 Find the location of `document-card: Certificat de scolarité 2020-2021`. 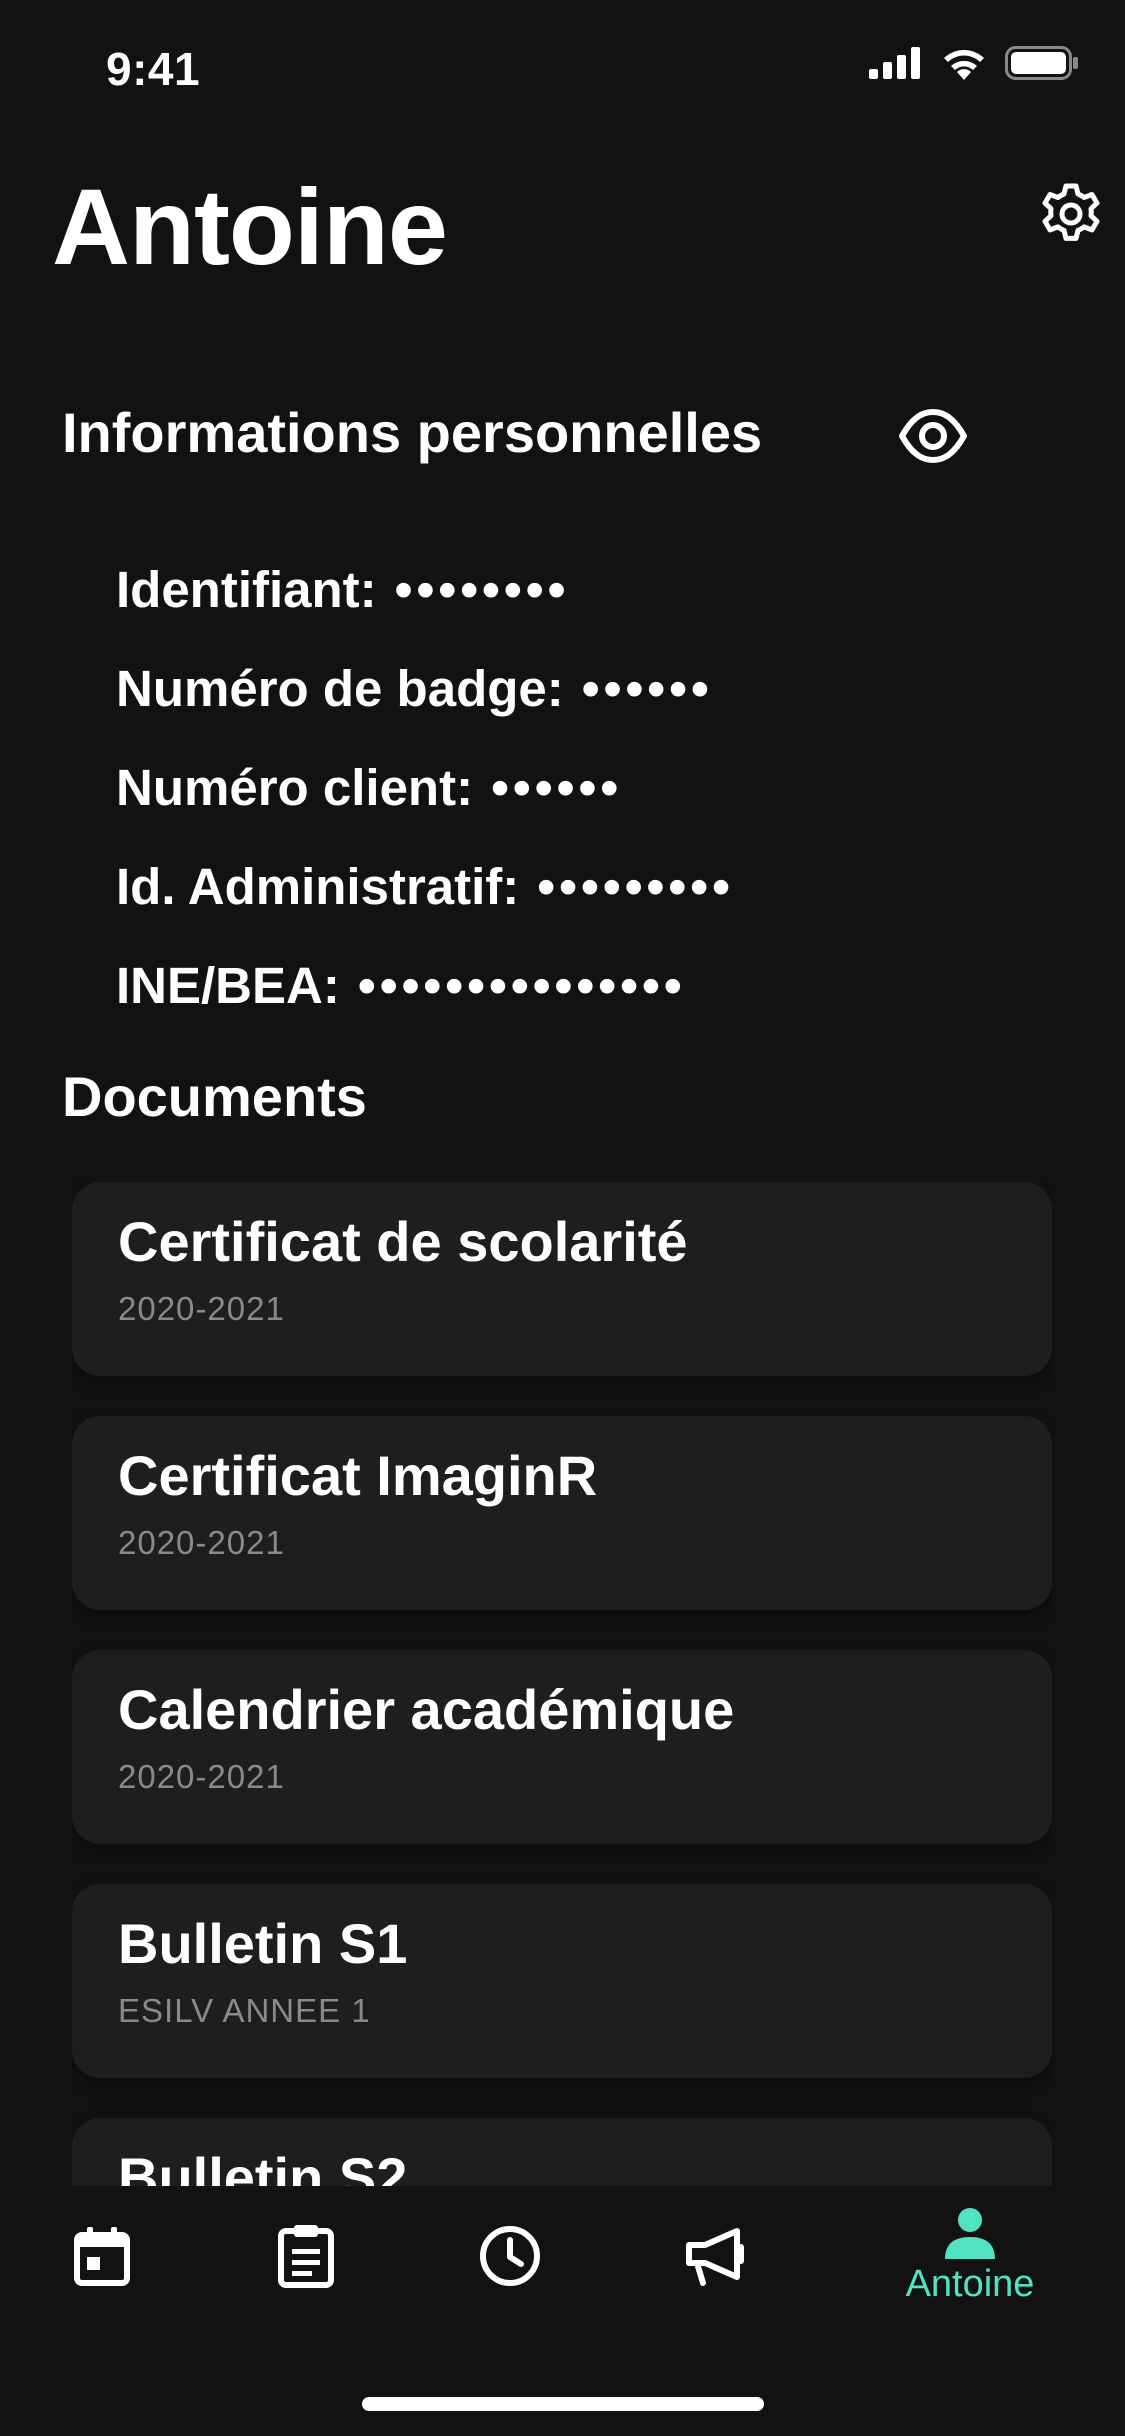

document-card: Certificat de scolarité 2020-2021 is located at coordinates (562, 1279).